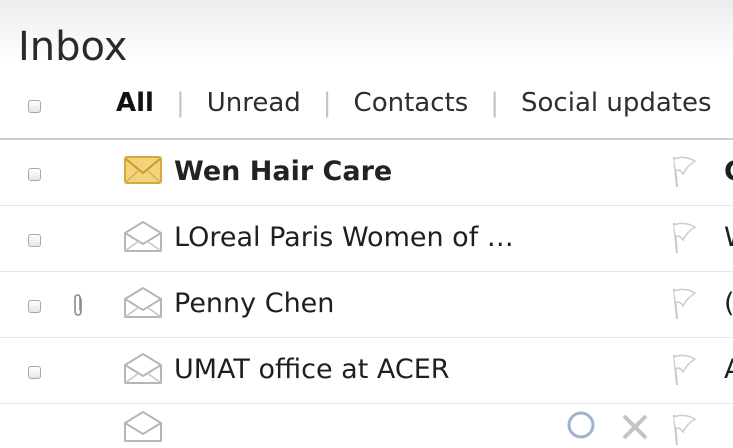 The width and height of the screenshot is (733, 448). I want to click on filter-bar: All | Unread | Contacts | Social updates, so click(366, 109).